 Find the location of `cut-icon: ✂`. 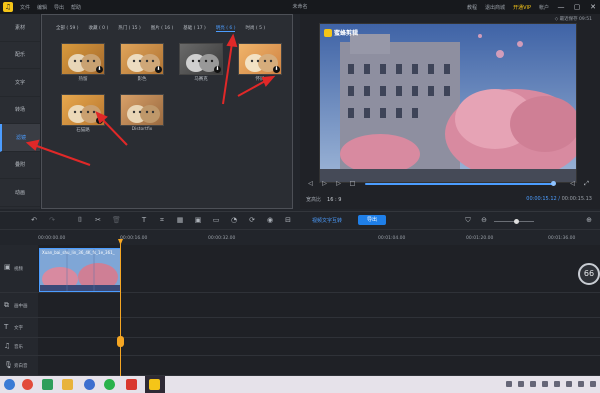

cut-icon: ✂ is located at coordinates (98, 220).